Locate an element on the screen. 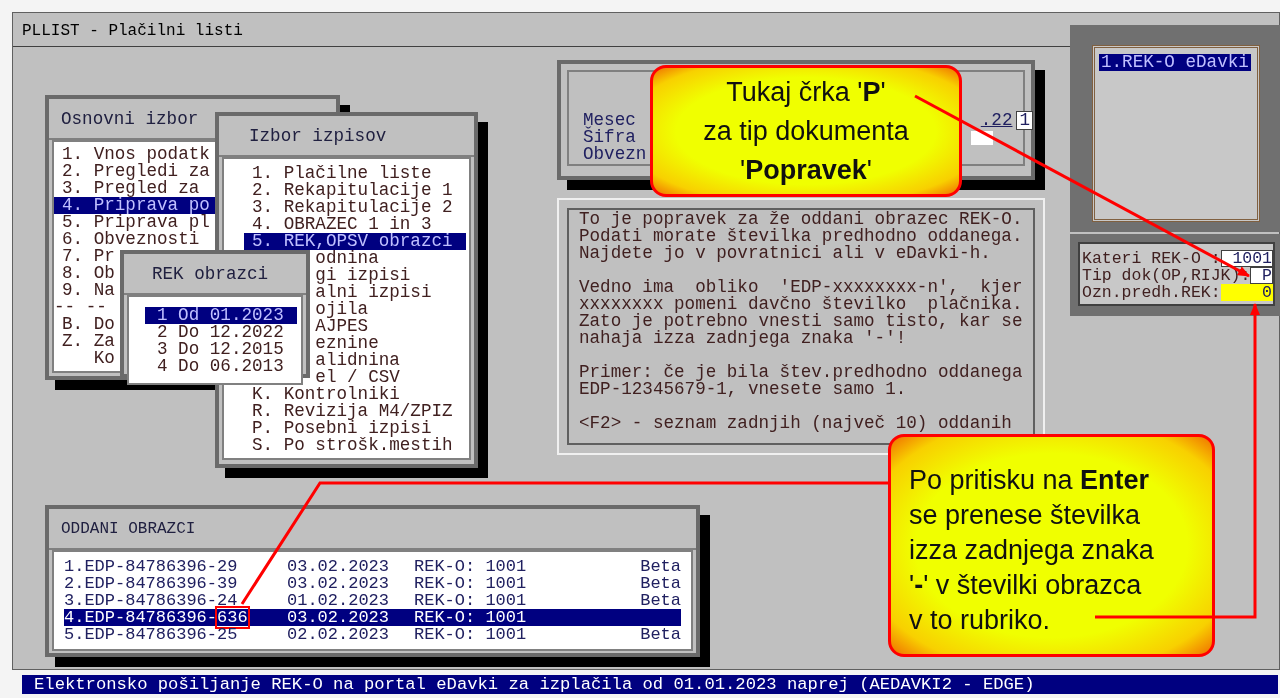 The width and height of the screenshot is (1280, 698). form-number: 2.EDP-84786396-39 is located at coordinates (151, 583).